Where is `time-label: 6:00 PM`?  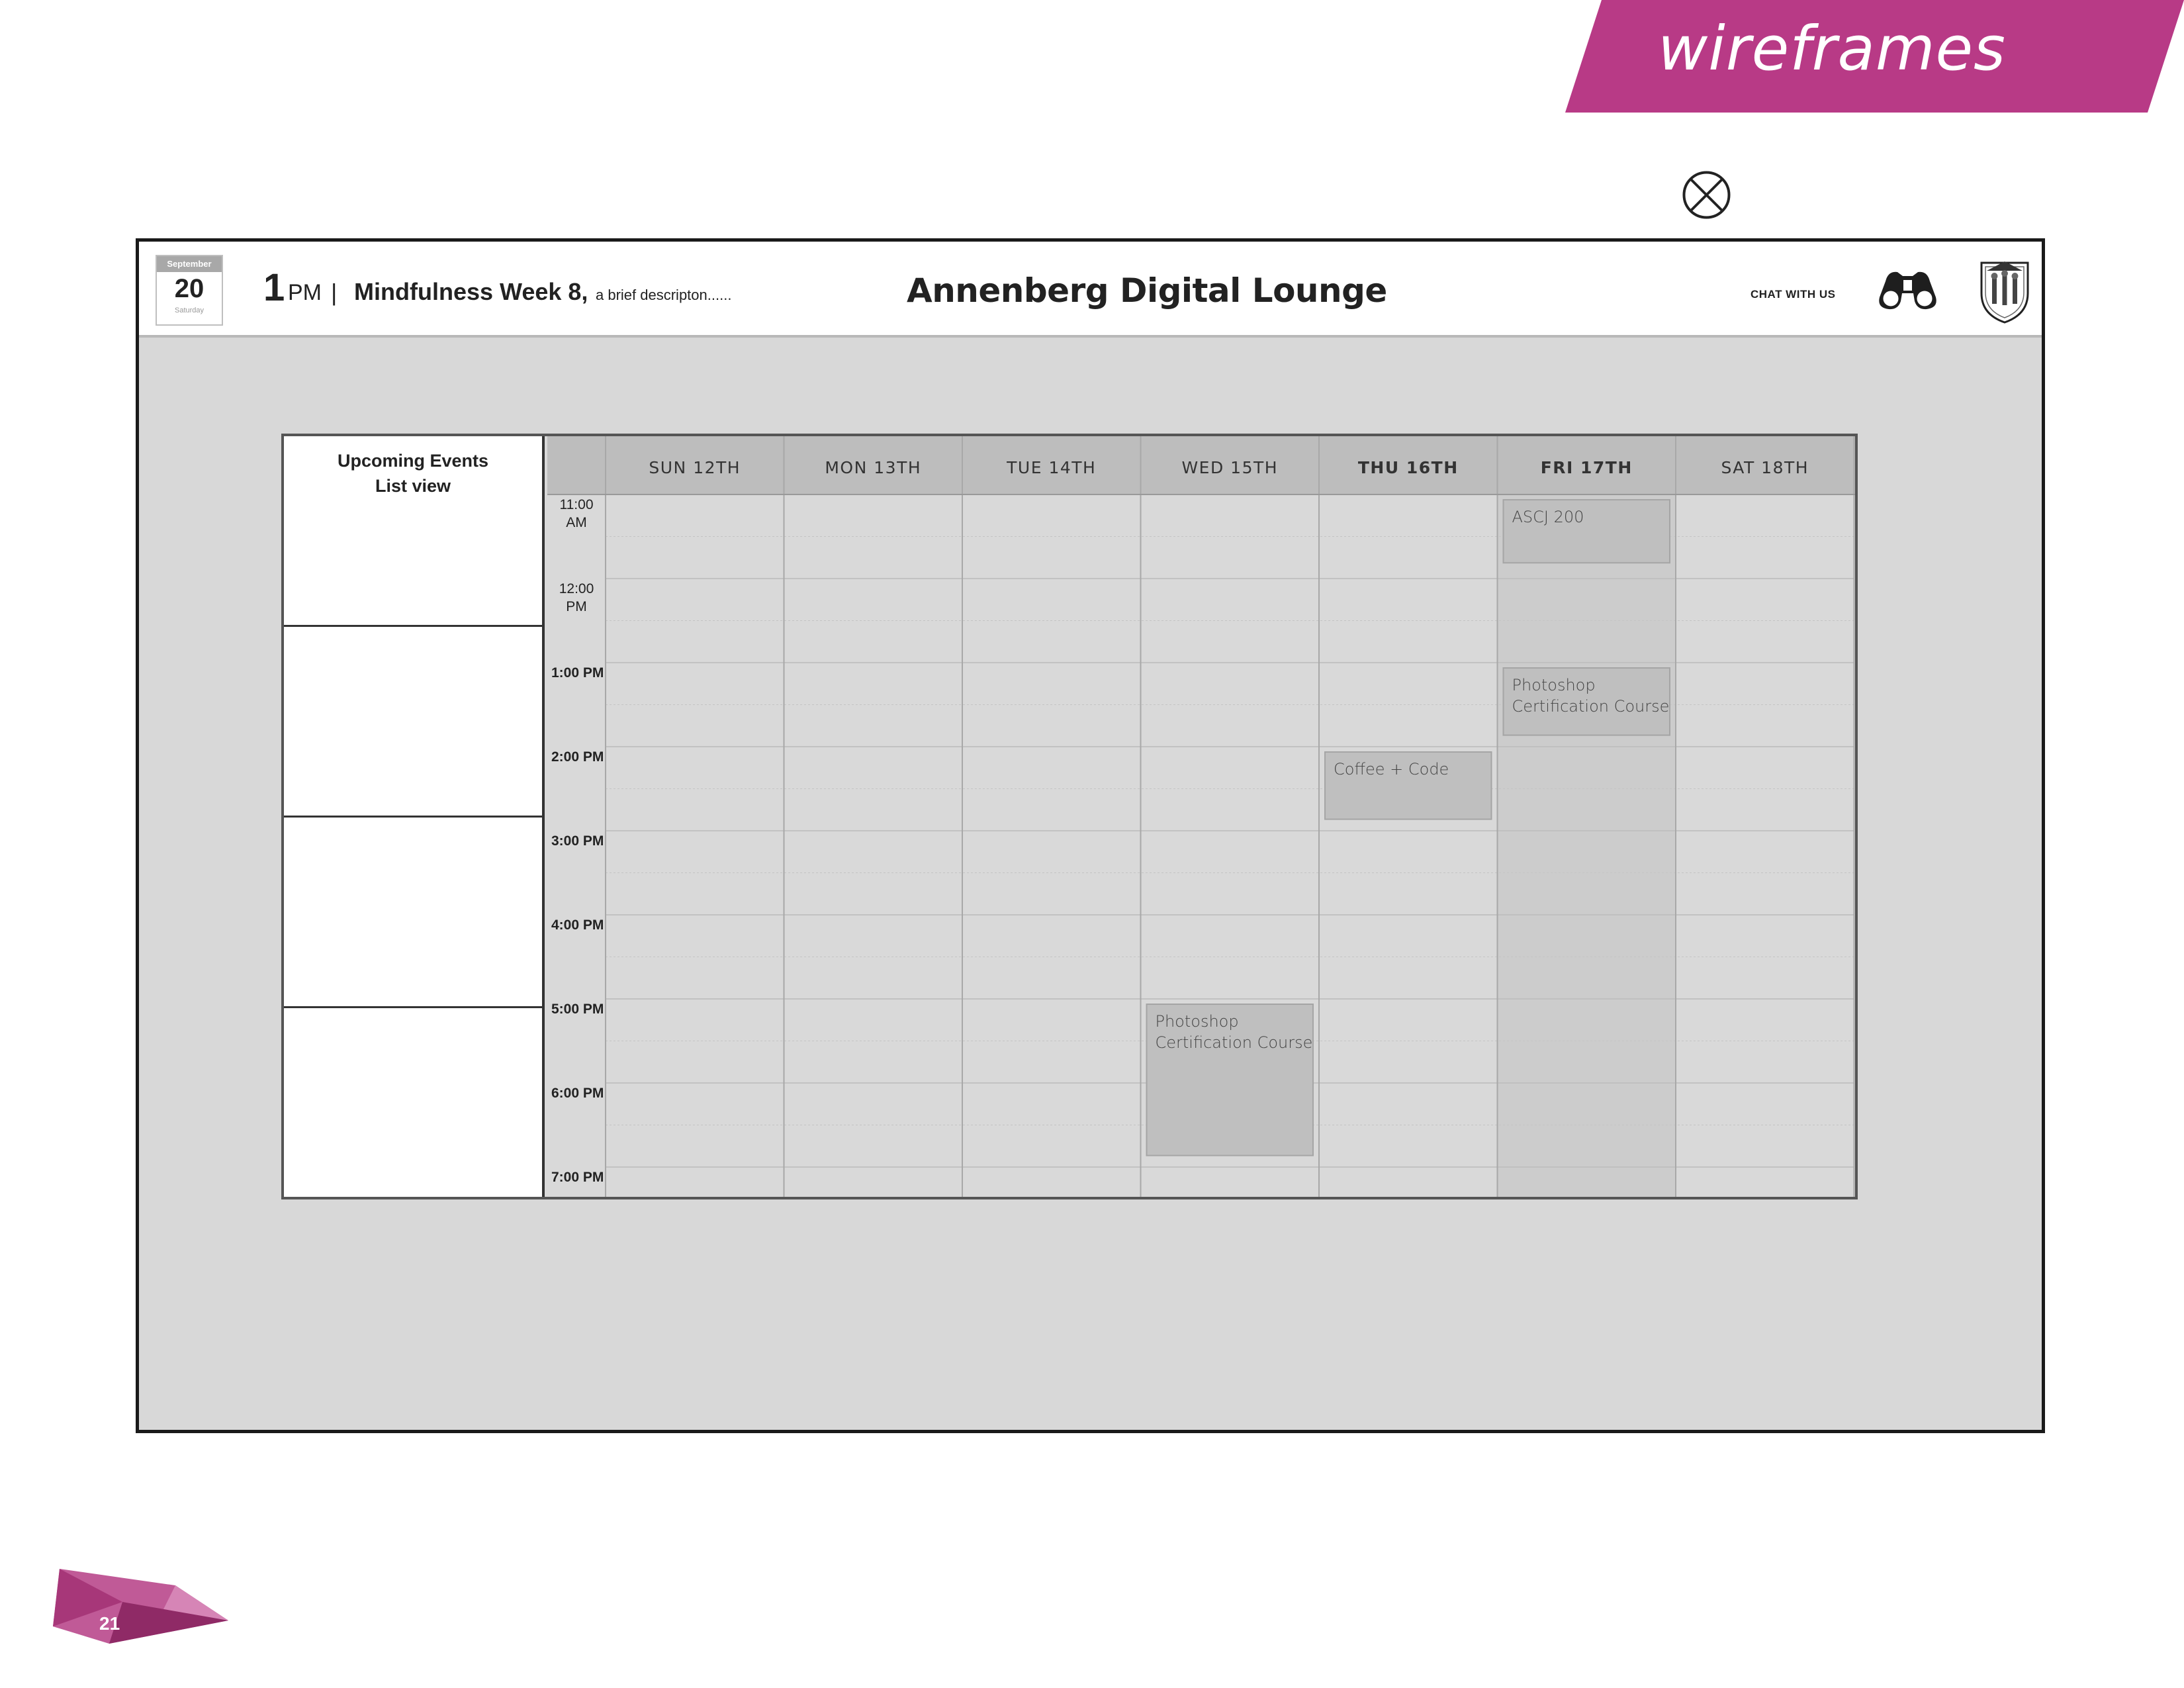 time-label: 6:00 PM is located at coordinates (577, 1093).